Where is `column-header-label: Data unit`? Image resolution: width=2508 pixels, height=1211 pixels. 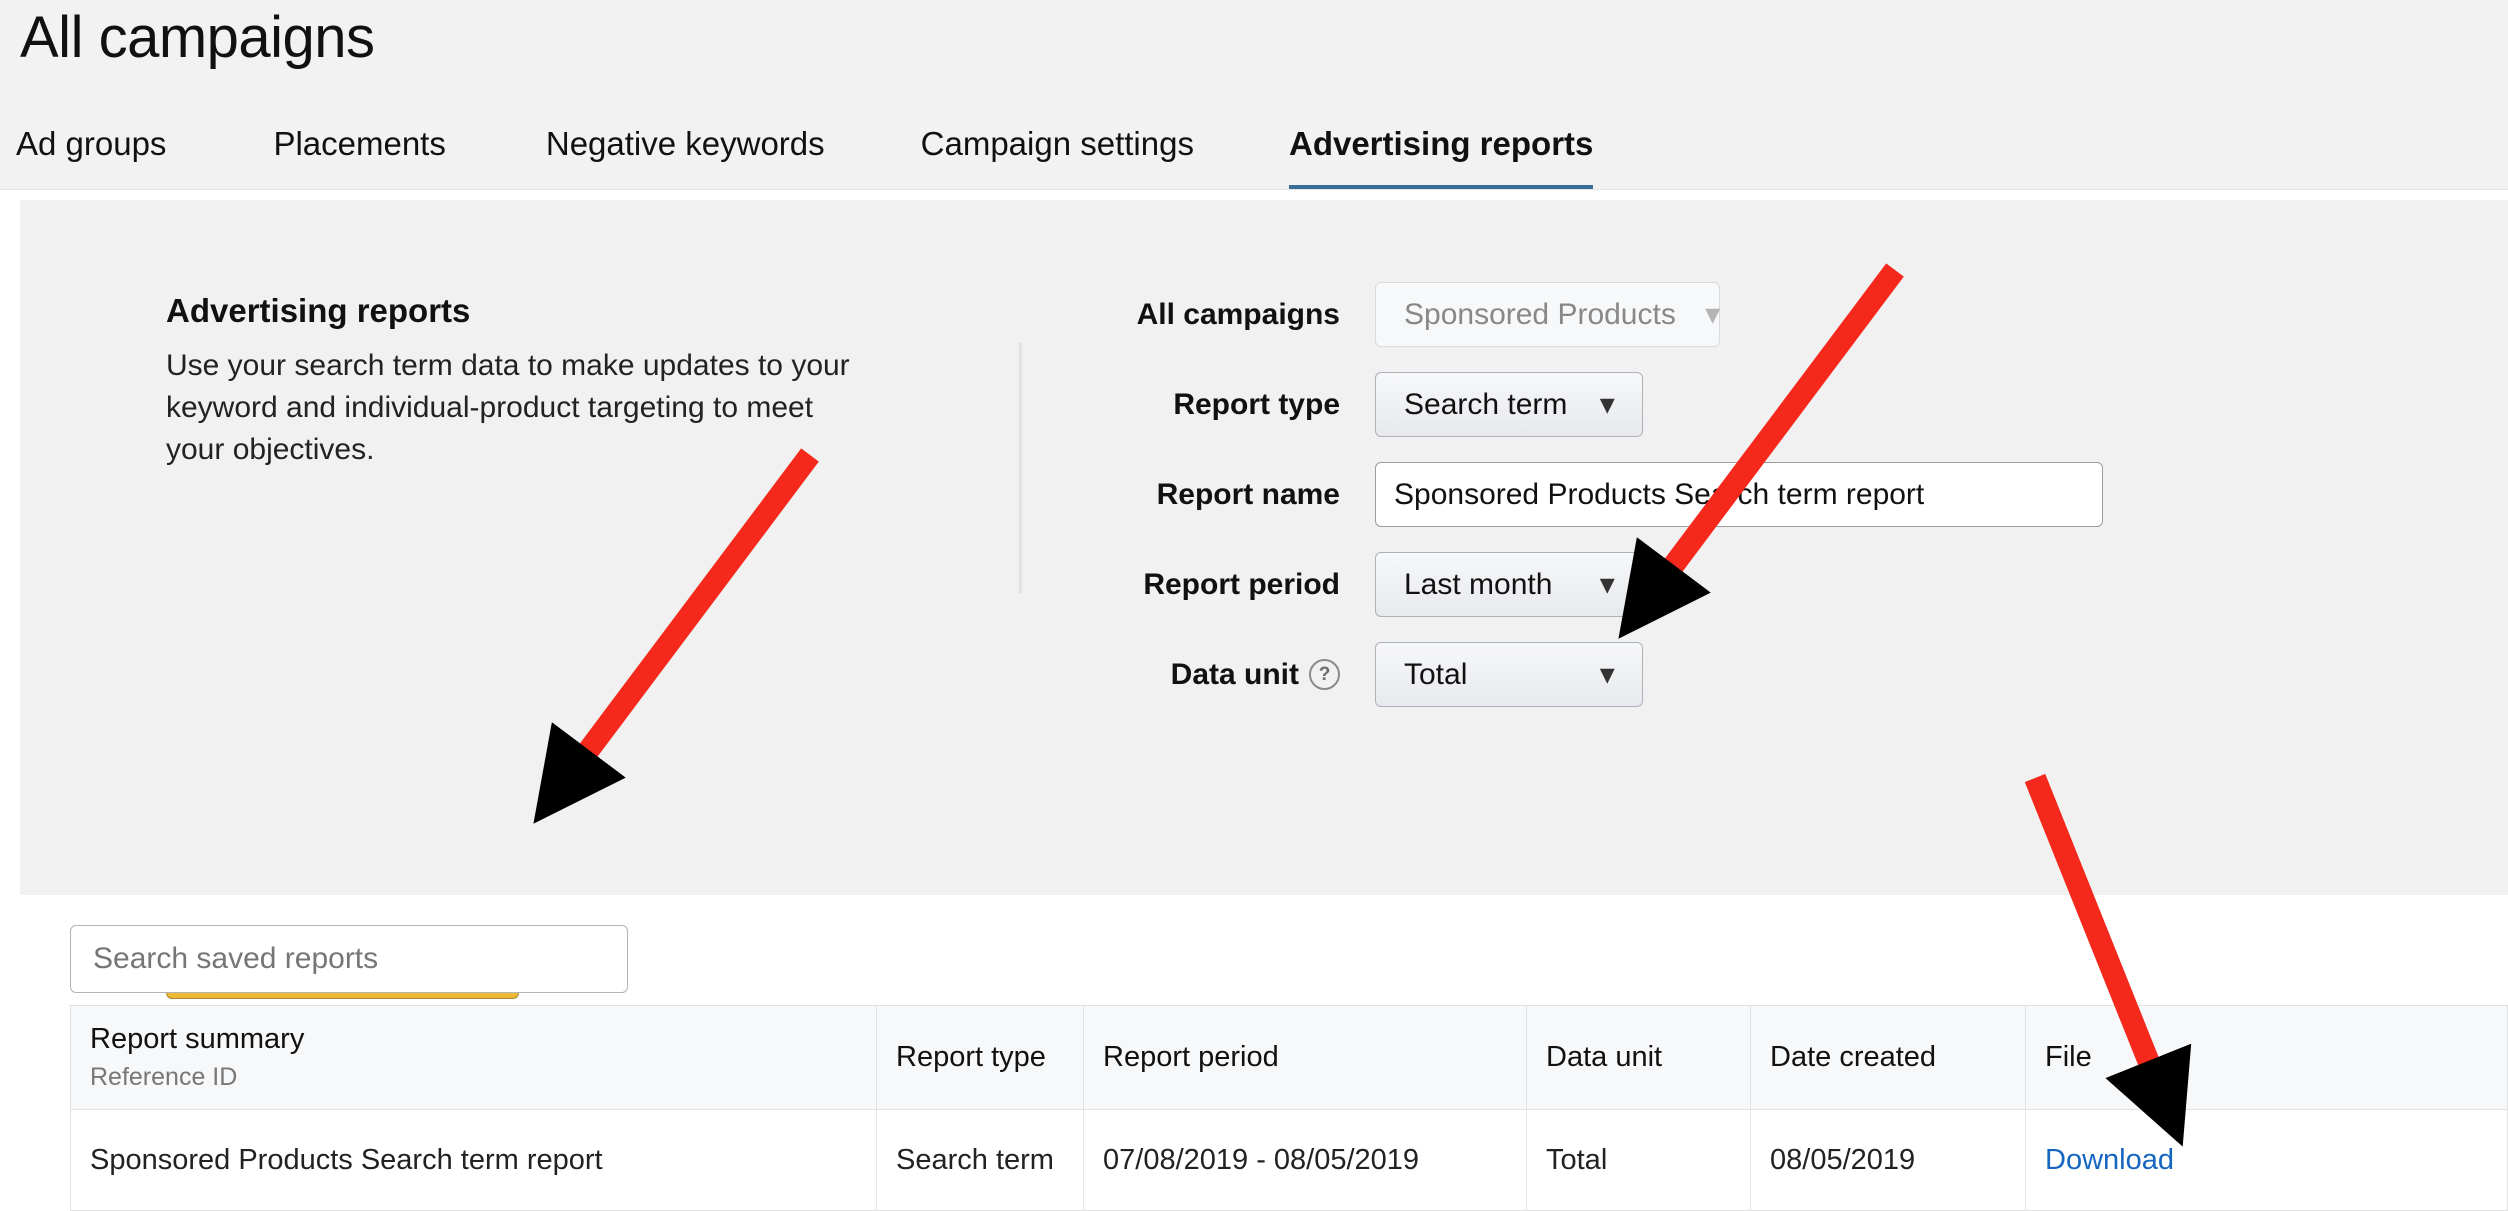
column-header-label: Data unit is located at coordinates (1604, 1057).